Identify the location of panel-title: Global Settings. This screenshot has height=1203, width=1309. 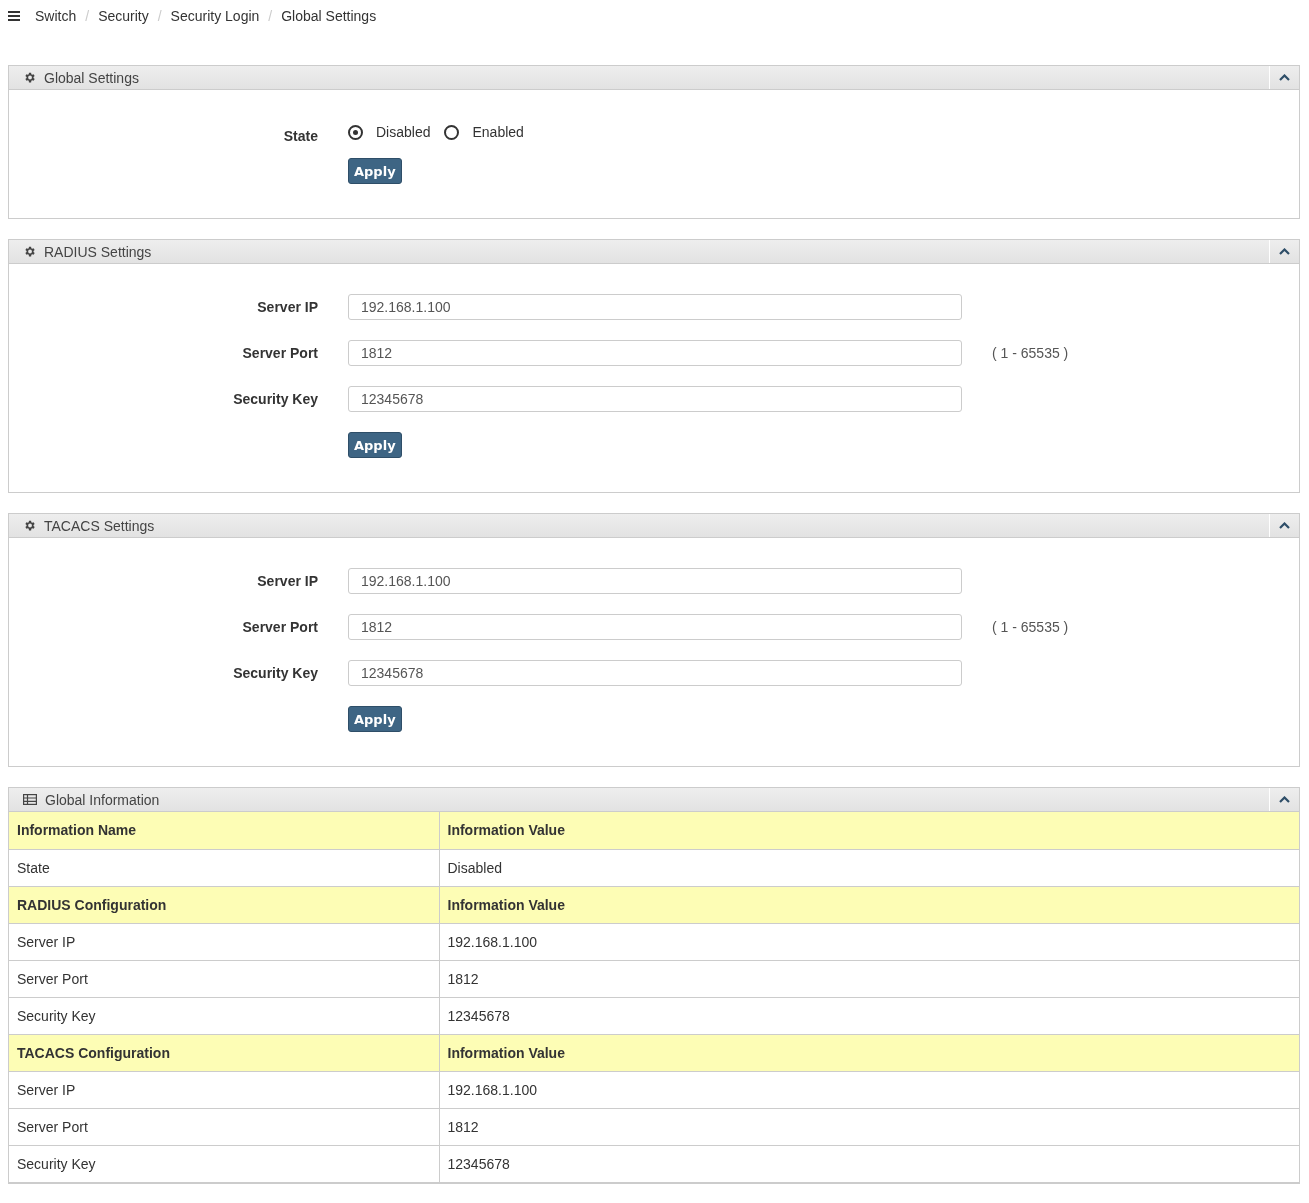
(92, 77).